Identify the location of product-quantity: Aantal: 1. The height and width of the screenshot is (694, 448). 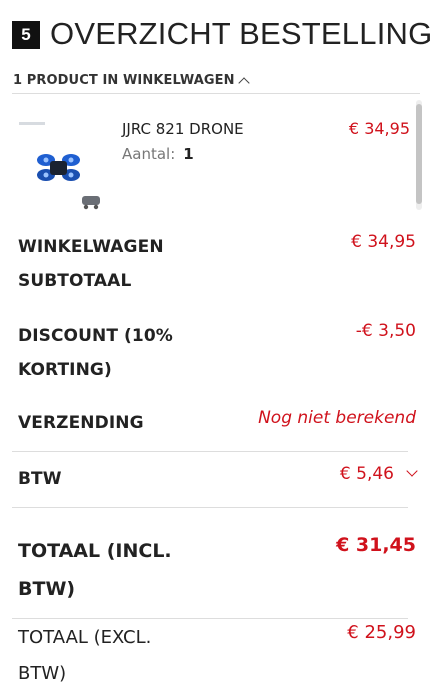
(158, 154).